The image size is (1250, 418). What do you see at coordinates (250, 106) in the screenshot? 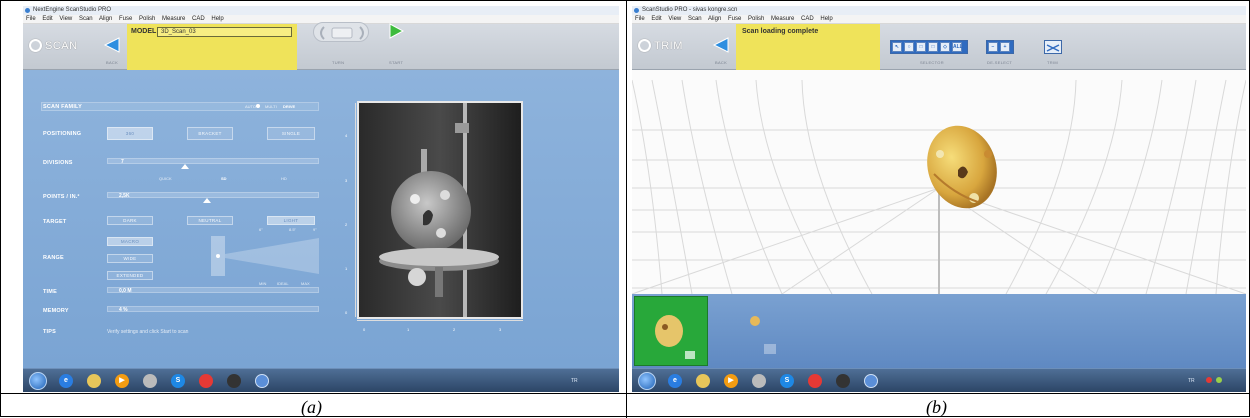
I see `auto-option: AUTO` at bounding box center [250, 106].